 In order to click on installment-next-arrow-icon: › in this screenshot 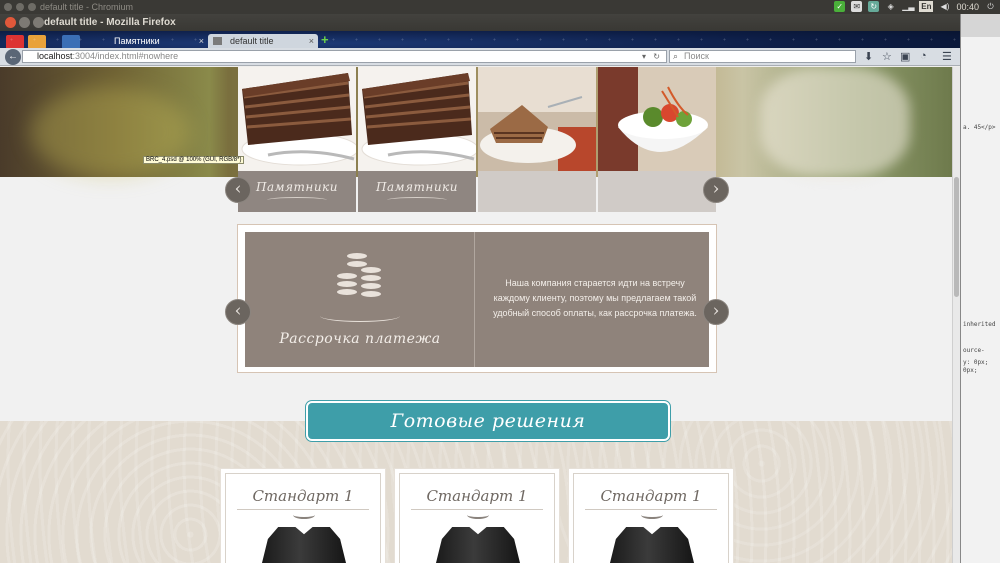, I will do `click(716, 312)`.